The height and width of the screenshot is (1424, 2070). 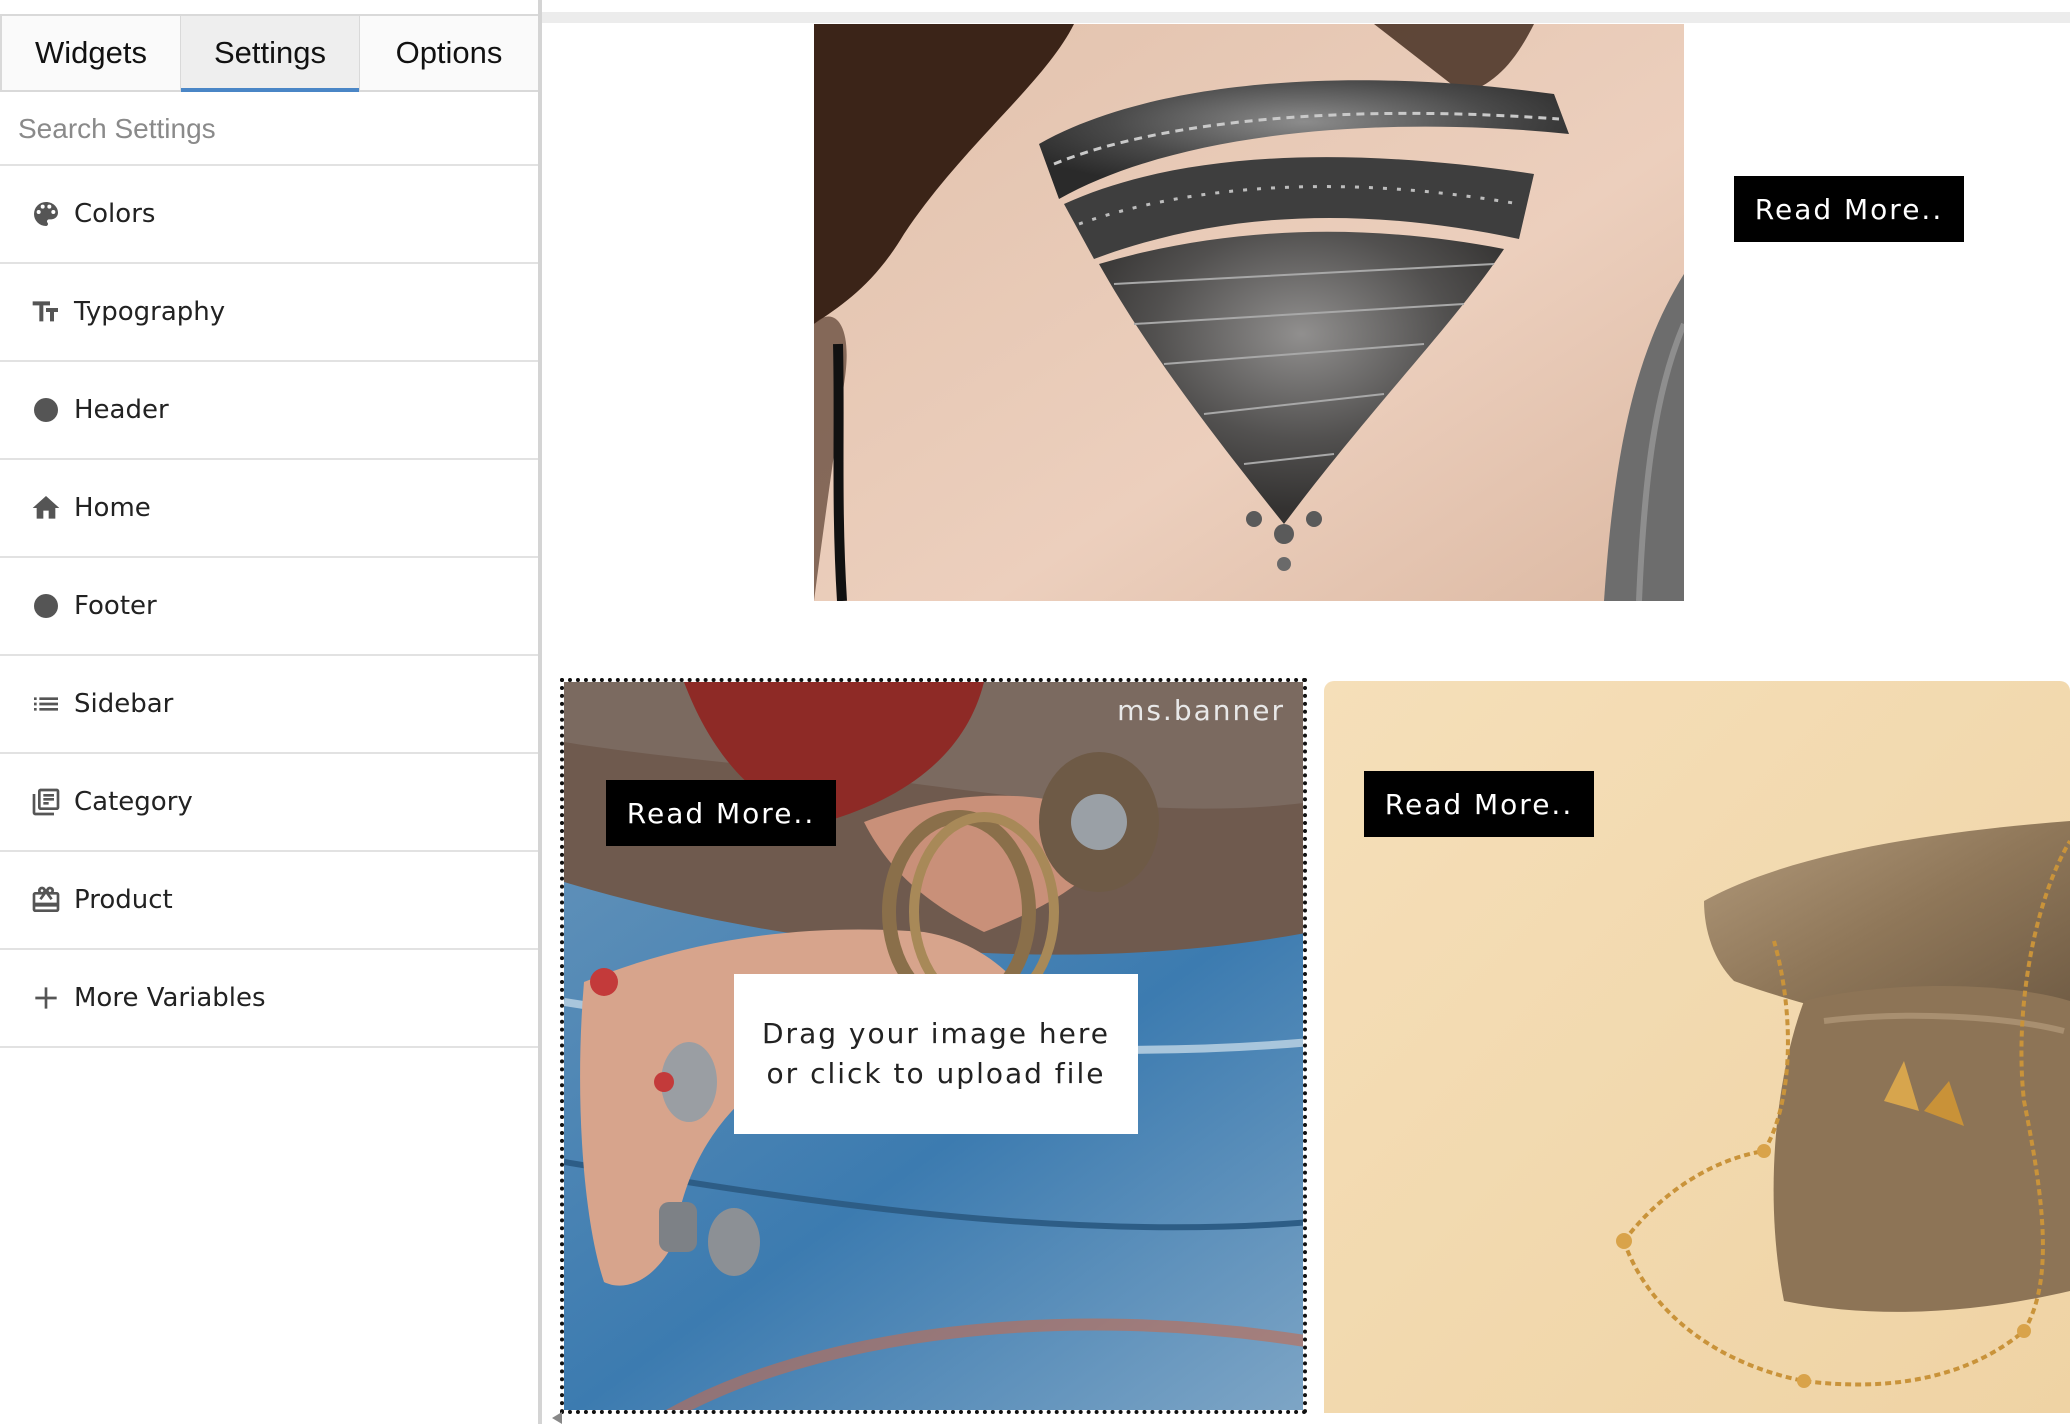 I want to click on menu-item-header: Header, so click(x=270, y=411).